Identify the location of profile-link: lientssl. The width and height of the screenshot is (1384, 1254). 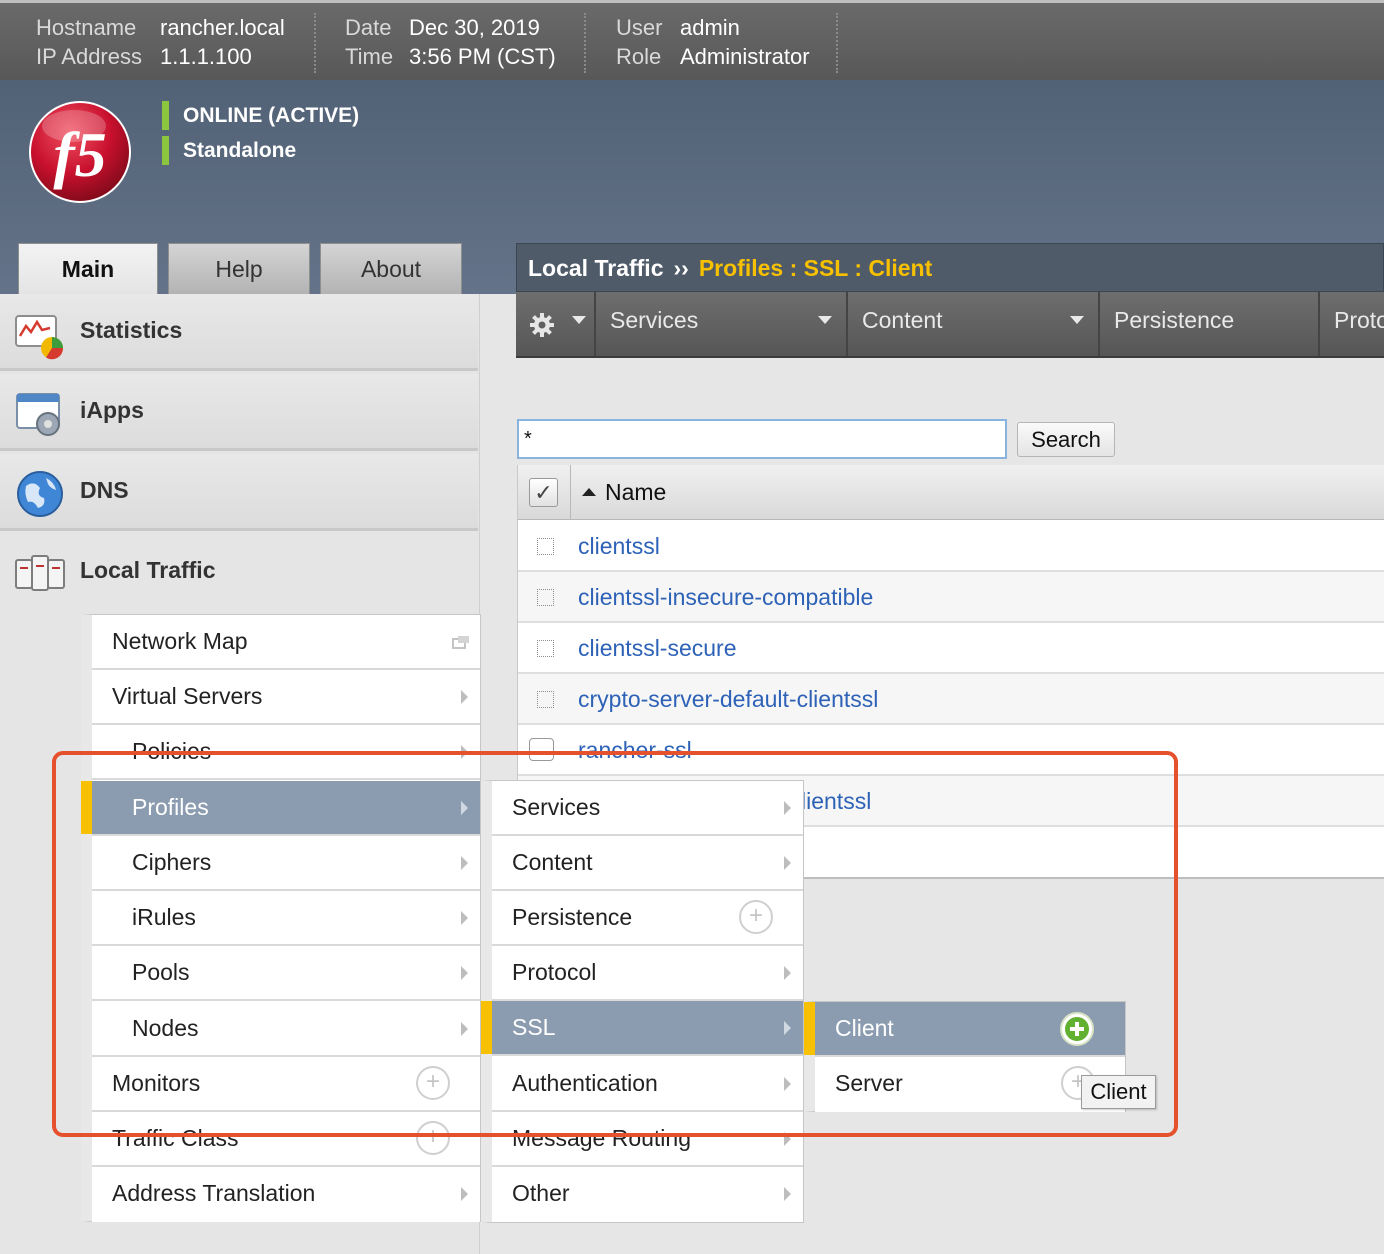
(836, 801).